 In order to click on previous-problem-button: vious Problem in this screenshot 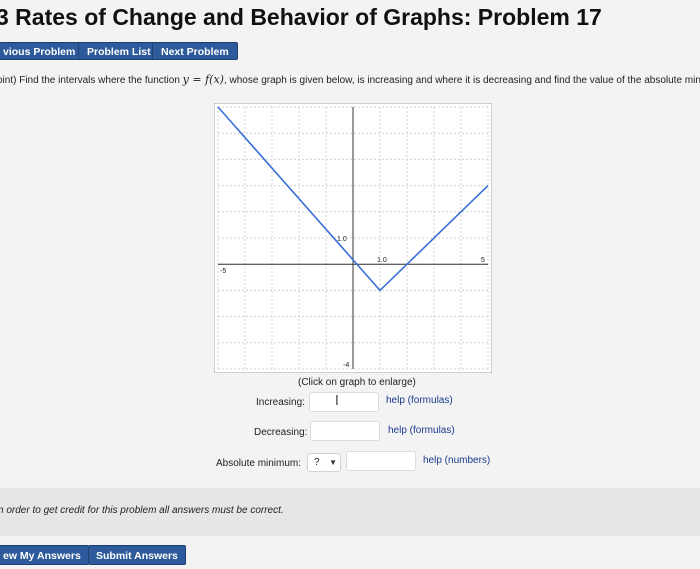, I will do `click(42, 51)`.